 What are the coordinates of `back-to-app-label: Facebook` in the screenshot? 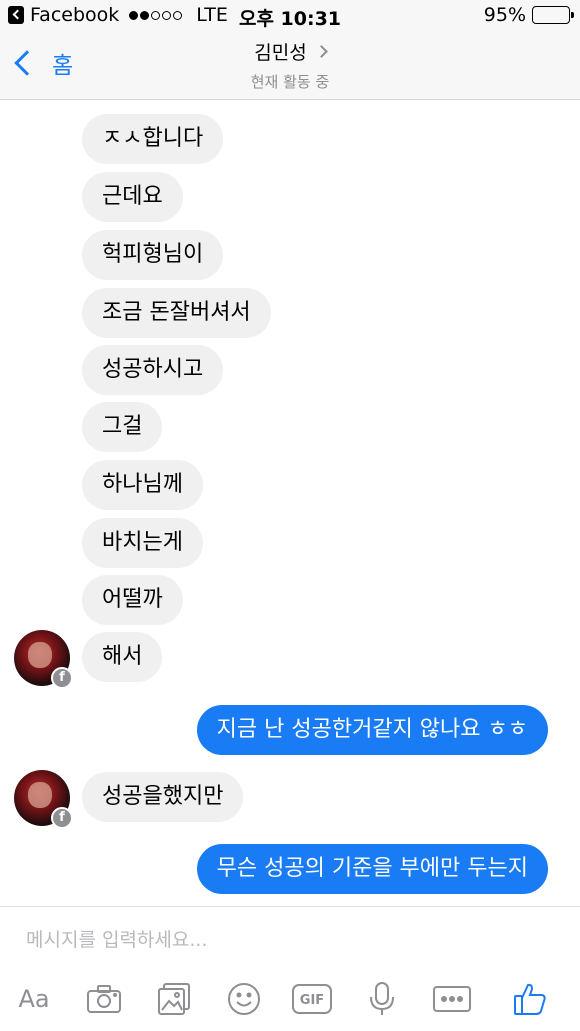 It's located at (74, 15).